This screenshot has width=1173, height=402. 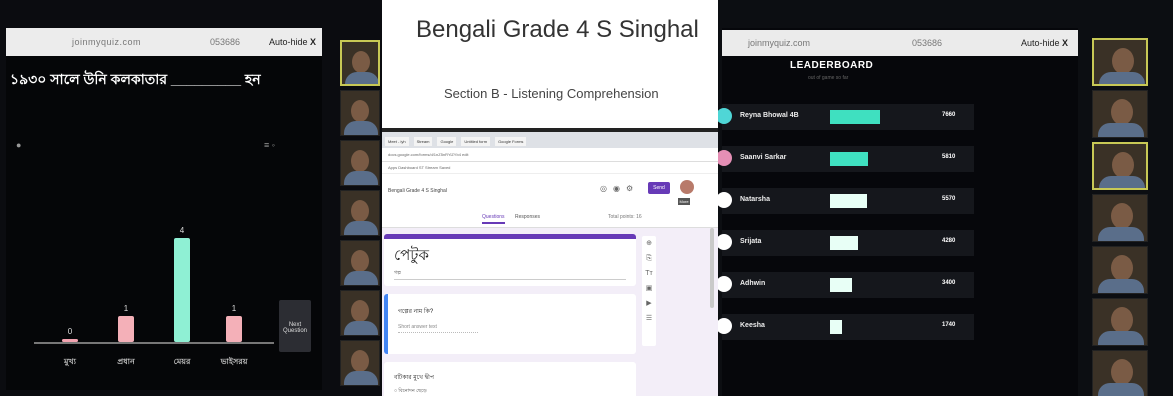 I want to click on add-image-icon: ▣, so click(x=649, y=288).